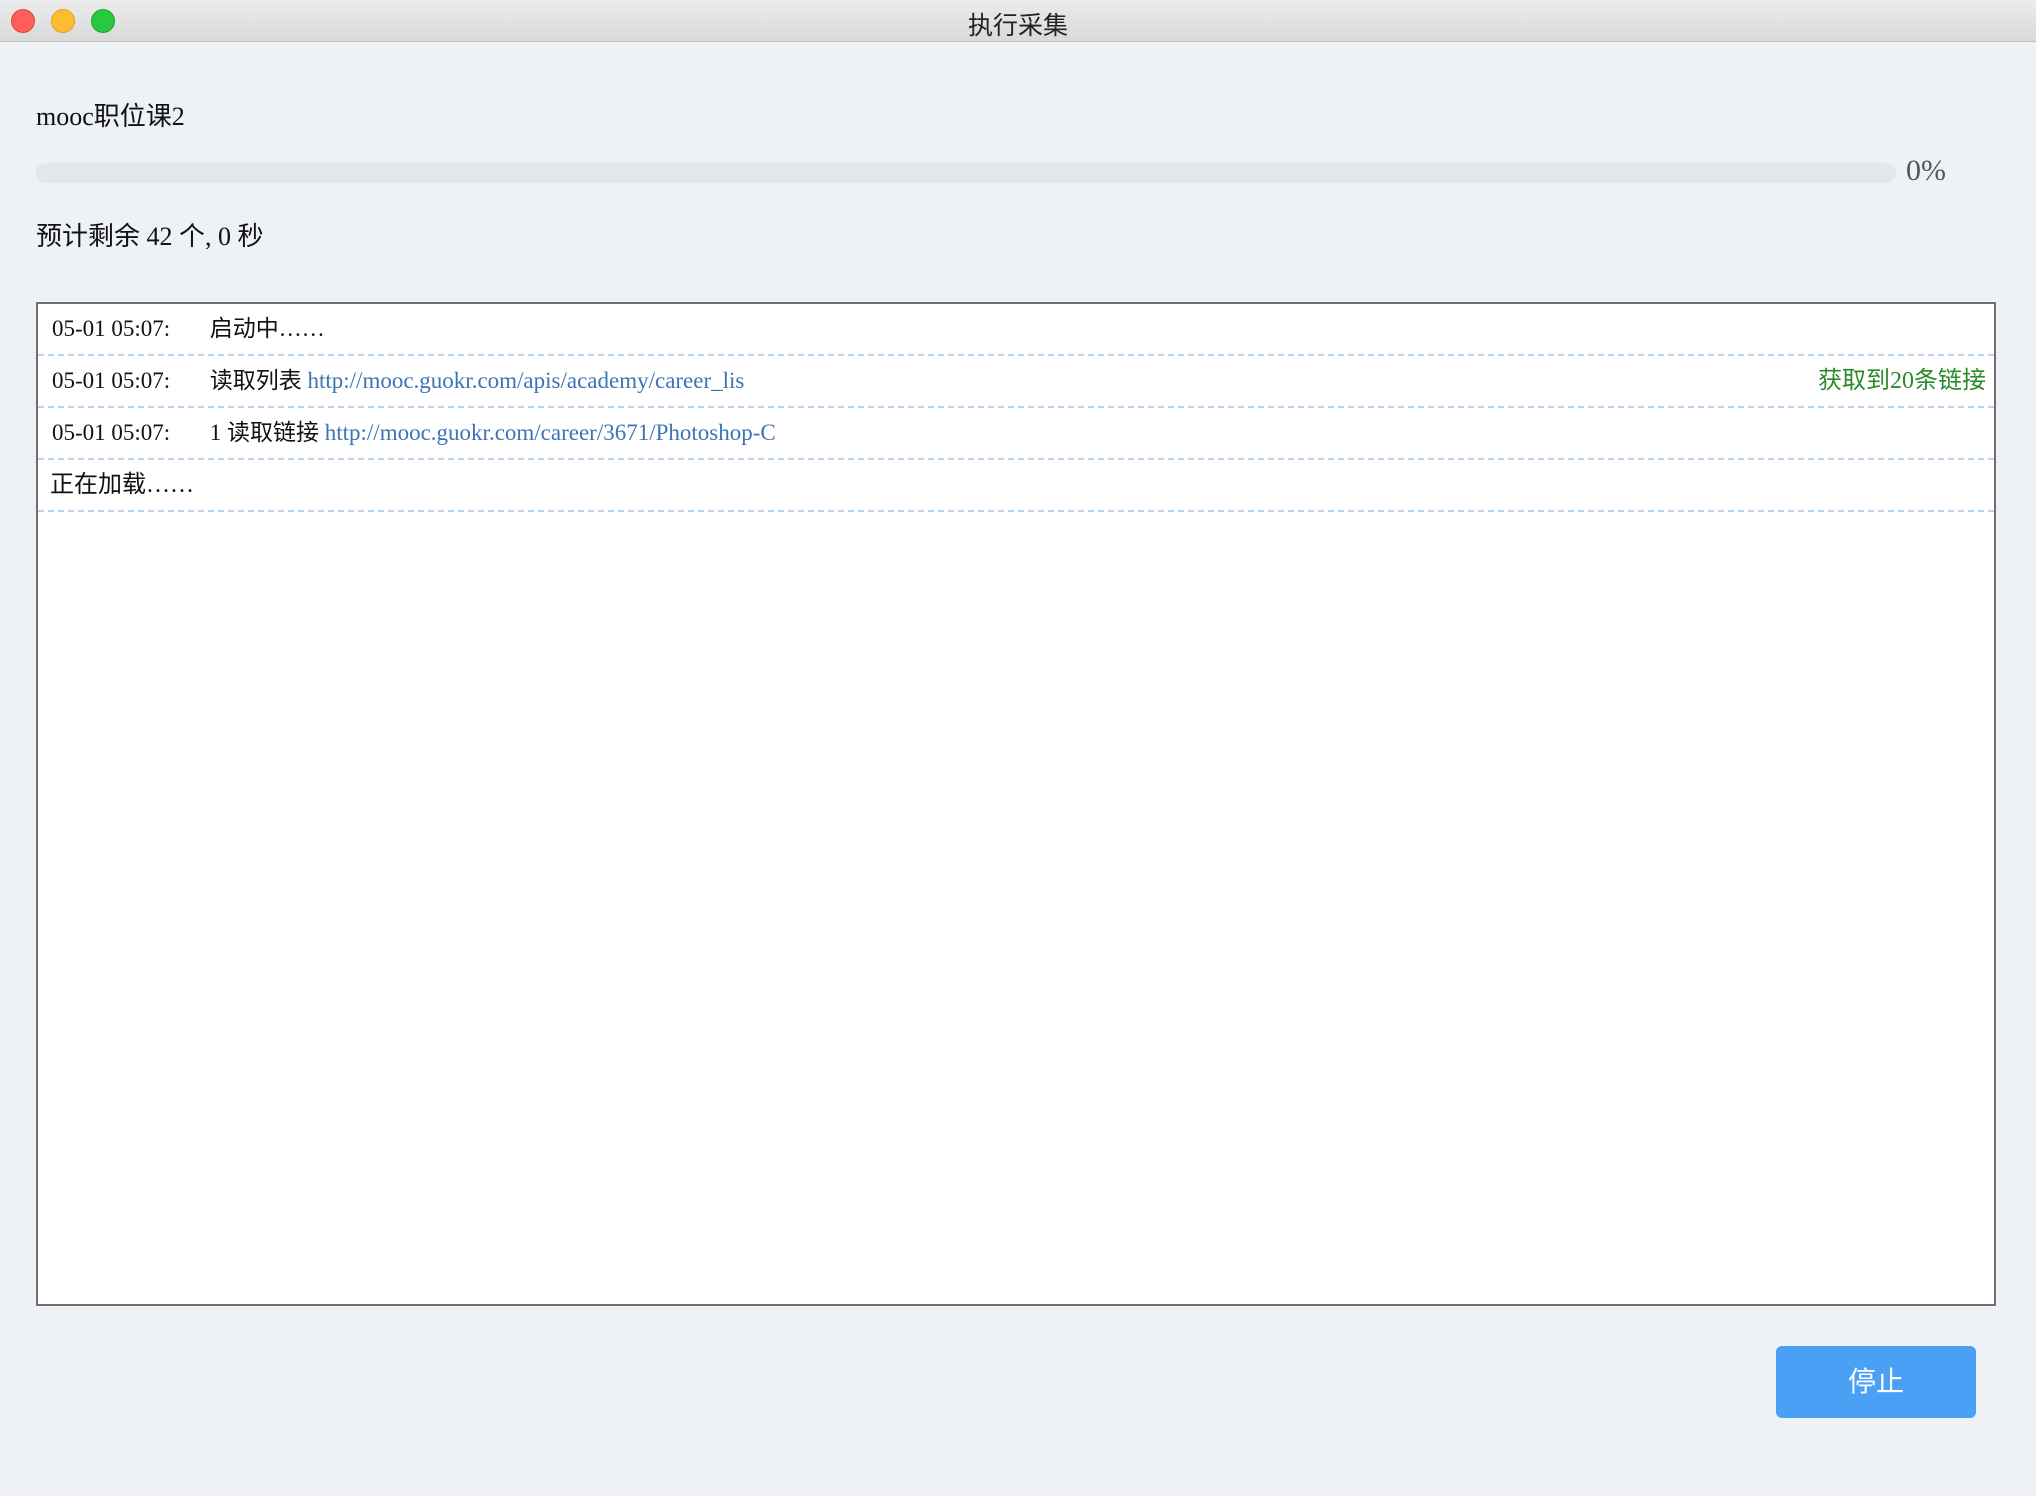 This screenshot has height=1496, width=2036. I want to click on task-name: mooc职位课2, so click(110, 116).